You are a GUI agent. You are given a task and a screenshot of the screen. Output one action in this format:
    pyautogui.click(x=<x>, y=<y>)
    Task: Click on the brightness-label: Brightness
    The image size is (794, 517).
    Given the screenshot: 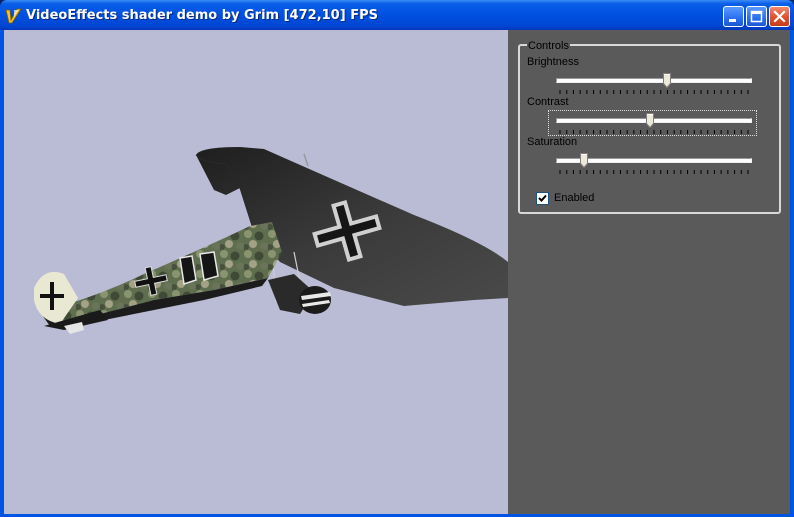 What is the action you would take?
    pyautogui.click(x=553, y=62)
    